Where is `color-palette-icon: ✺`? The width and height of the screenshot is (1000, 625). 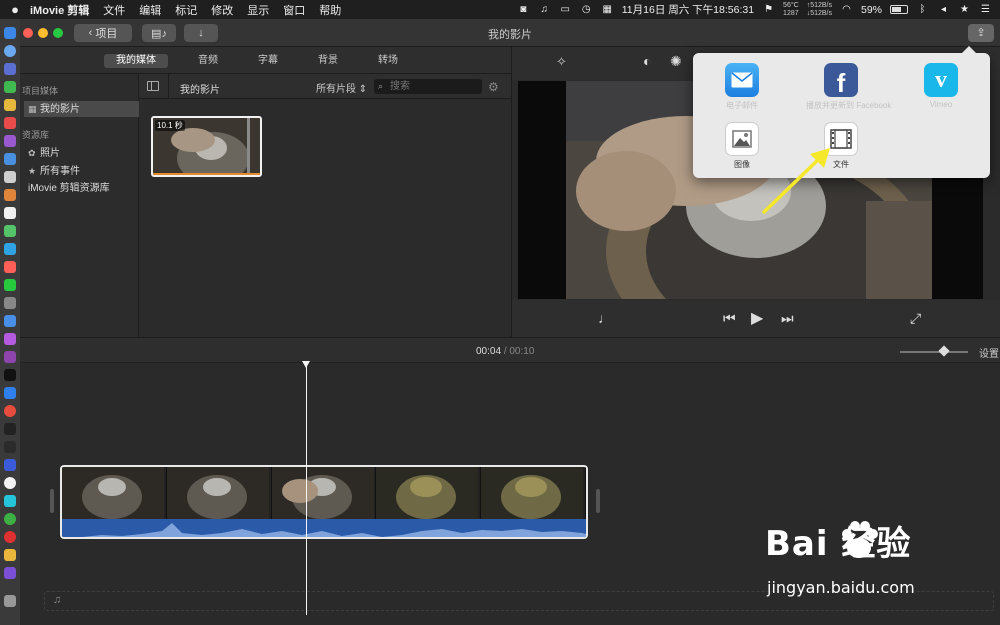
color-palette-icon: ✺ is located at coordinates (676, 61).